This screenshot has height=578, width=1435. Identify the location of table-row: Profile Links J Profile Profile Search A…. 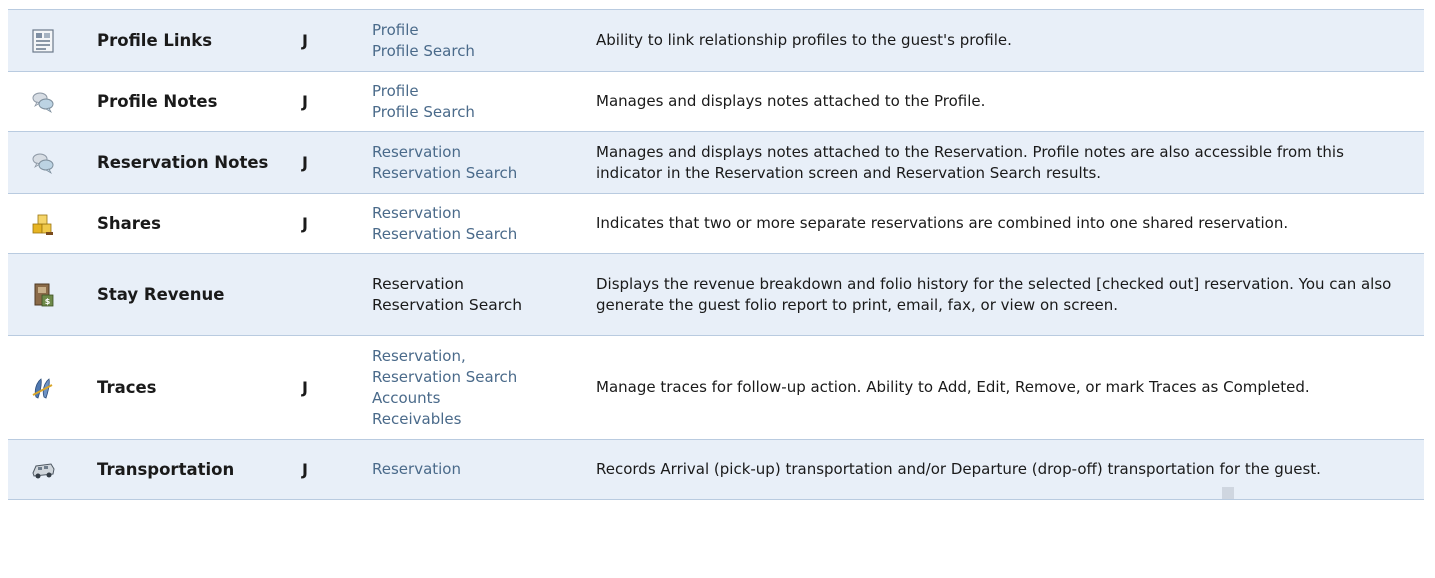
(716, 40).